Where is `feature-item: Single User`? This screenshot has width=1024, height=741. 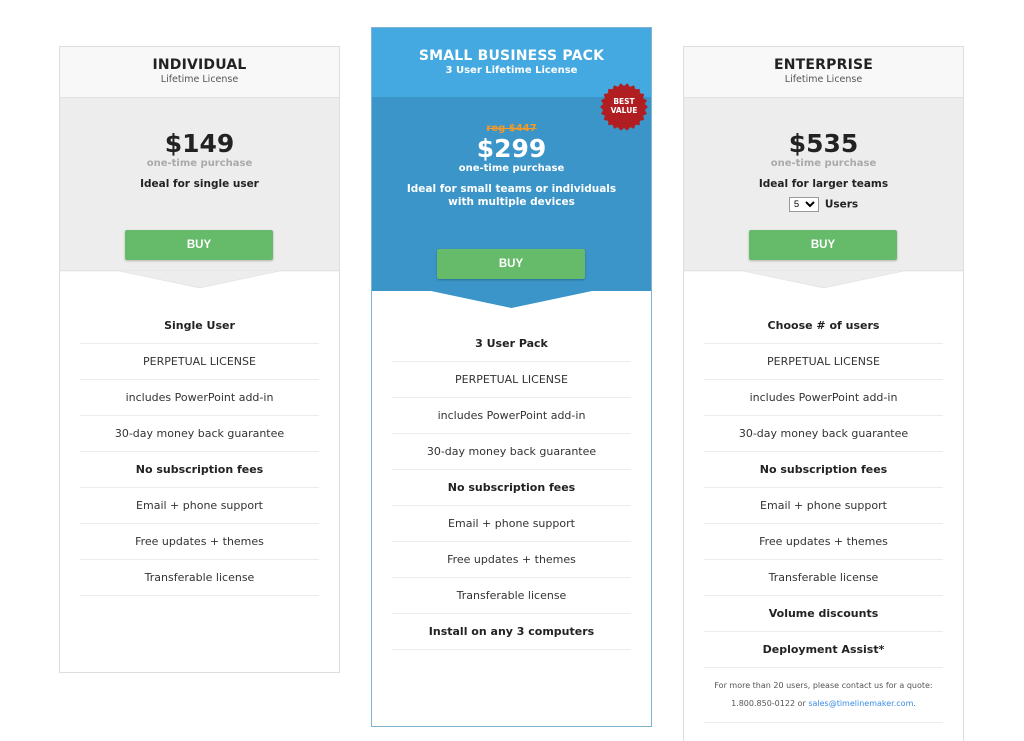
feature-item: Single User is located at coordinates (199, 326).